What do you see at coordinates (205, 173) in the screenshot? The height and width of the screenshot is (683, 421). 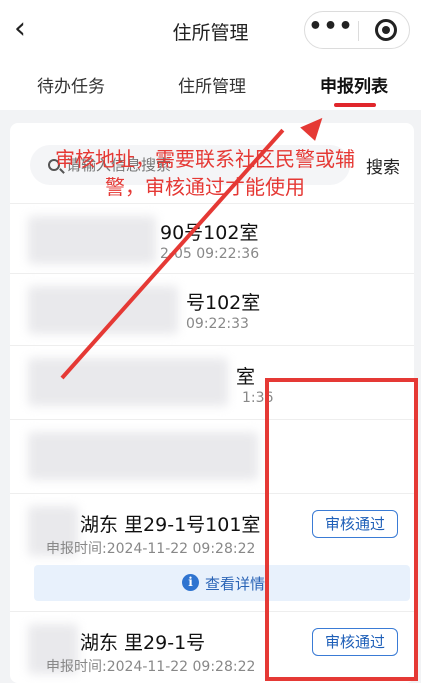 I see `annotation-text: 审核地址，需要联系社区民警或辅警，审核通过才能使用` at bounding box center [205, 173].